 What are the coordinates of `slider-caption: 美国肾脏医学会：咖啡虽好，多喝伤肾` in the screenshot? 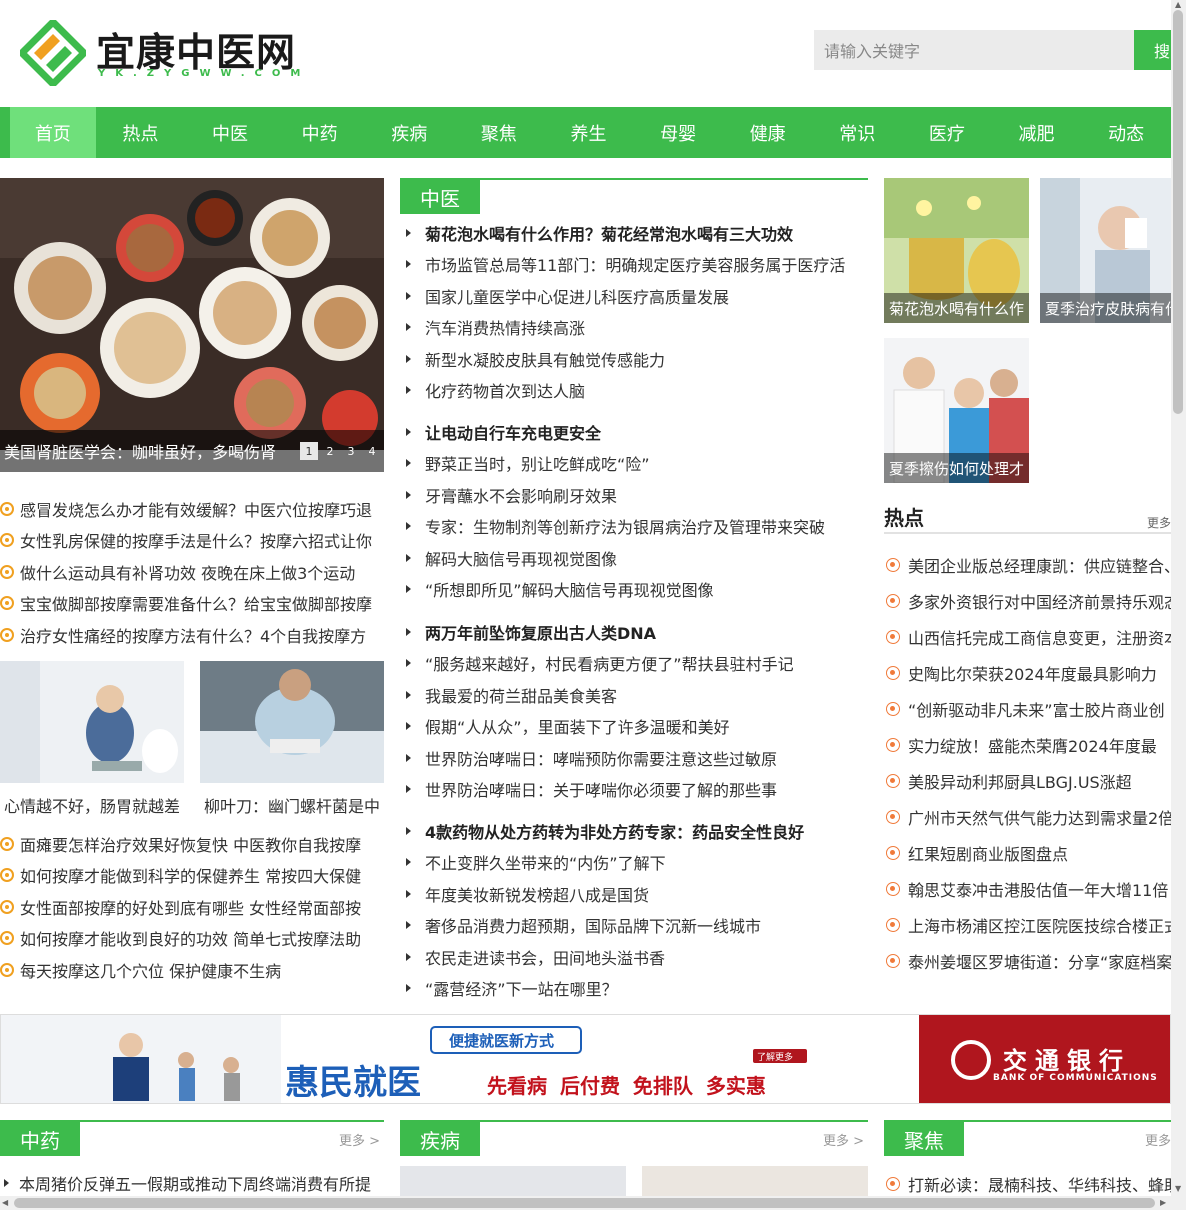 It's located at (150, 451).